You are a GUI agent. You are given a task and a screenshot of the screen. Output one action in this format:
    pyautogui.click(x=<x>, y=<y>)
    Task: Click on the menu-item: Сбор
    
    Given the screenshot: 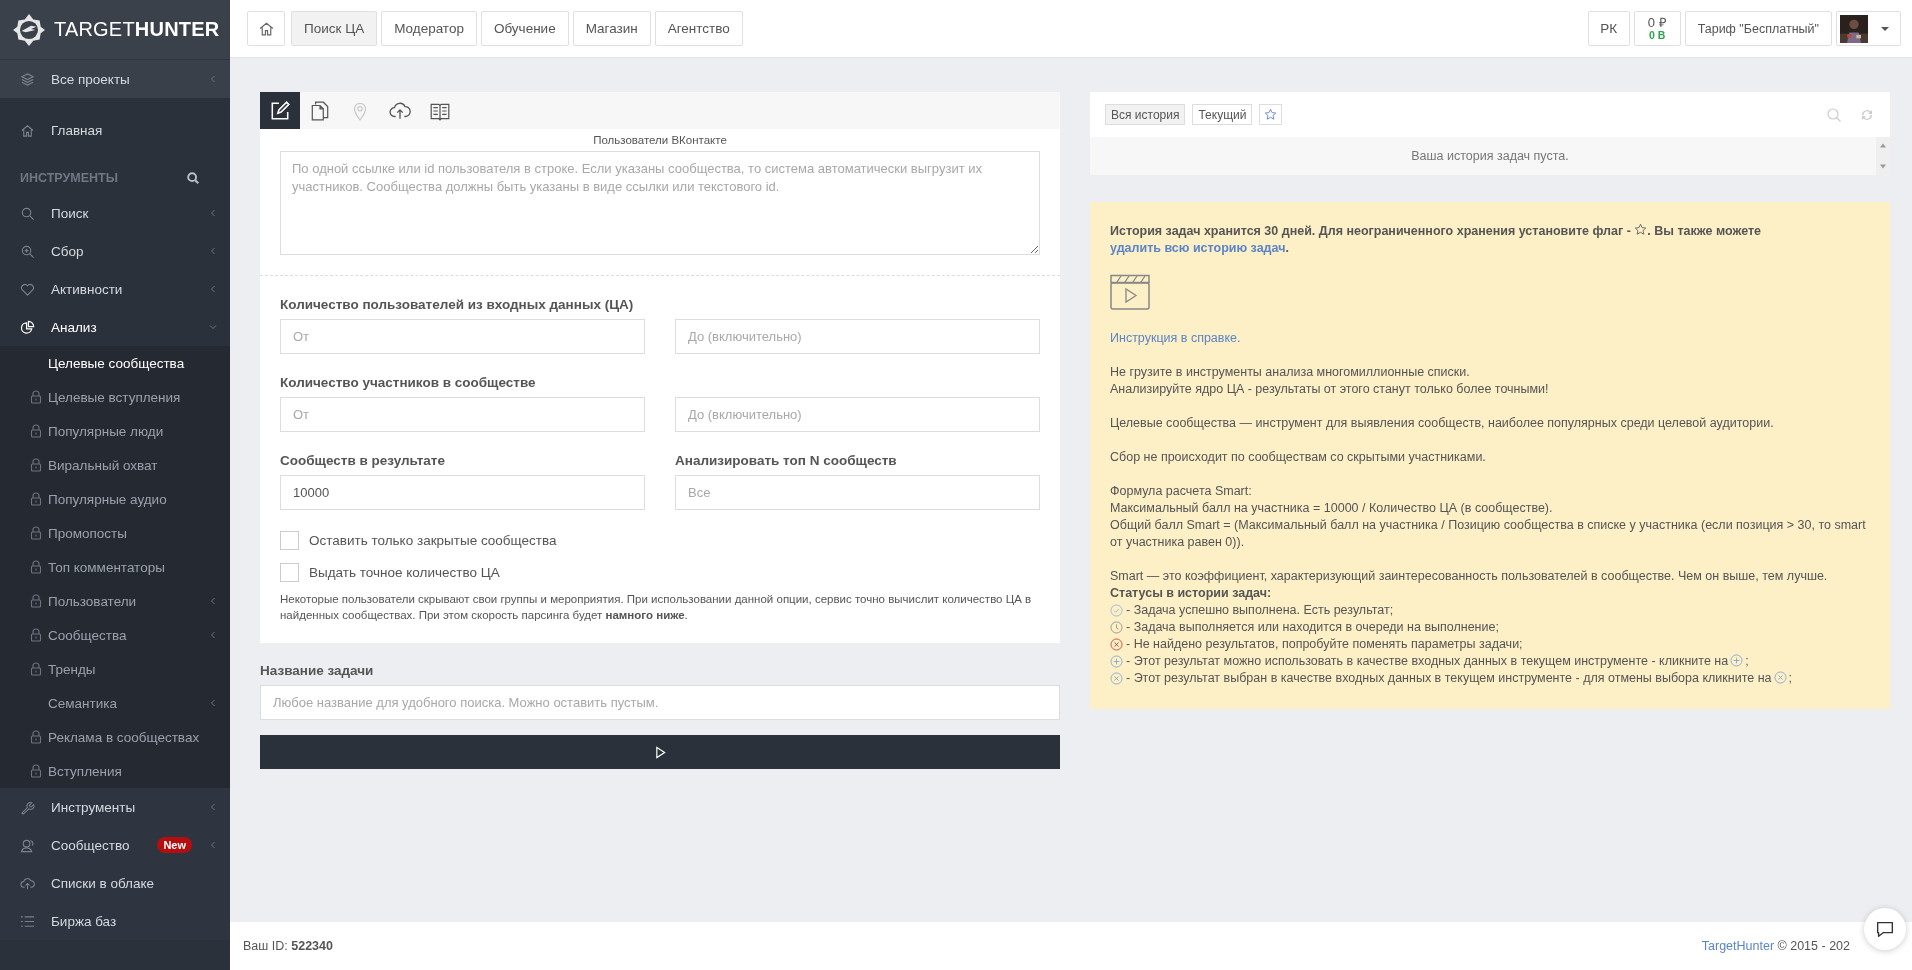 What is the action you would take?
    pyautogui.click(x=115, y=251)
    